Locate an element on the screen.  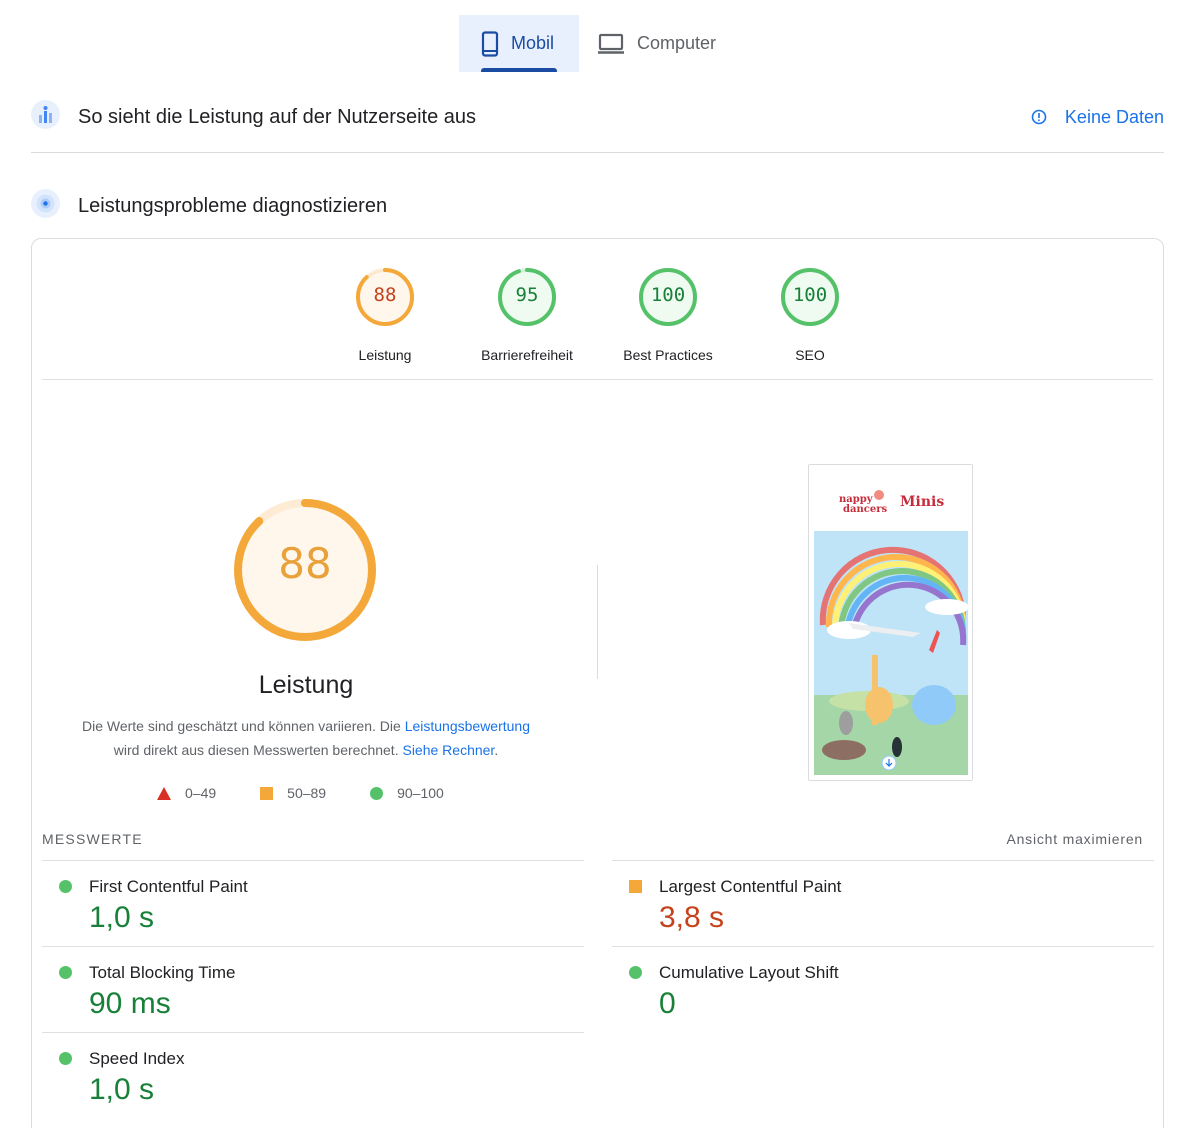
metric-name: Cumulative Layout Shift is located at coordinates (749, 972).